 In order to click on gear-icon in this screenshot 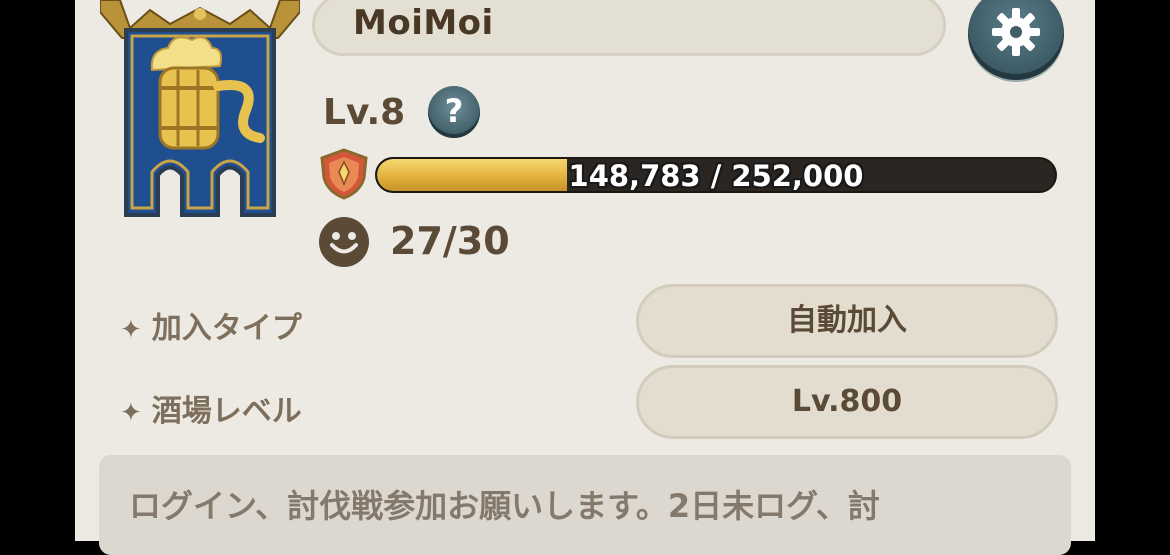, I will do `click(1016, 32)`.